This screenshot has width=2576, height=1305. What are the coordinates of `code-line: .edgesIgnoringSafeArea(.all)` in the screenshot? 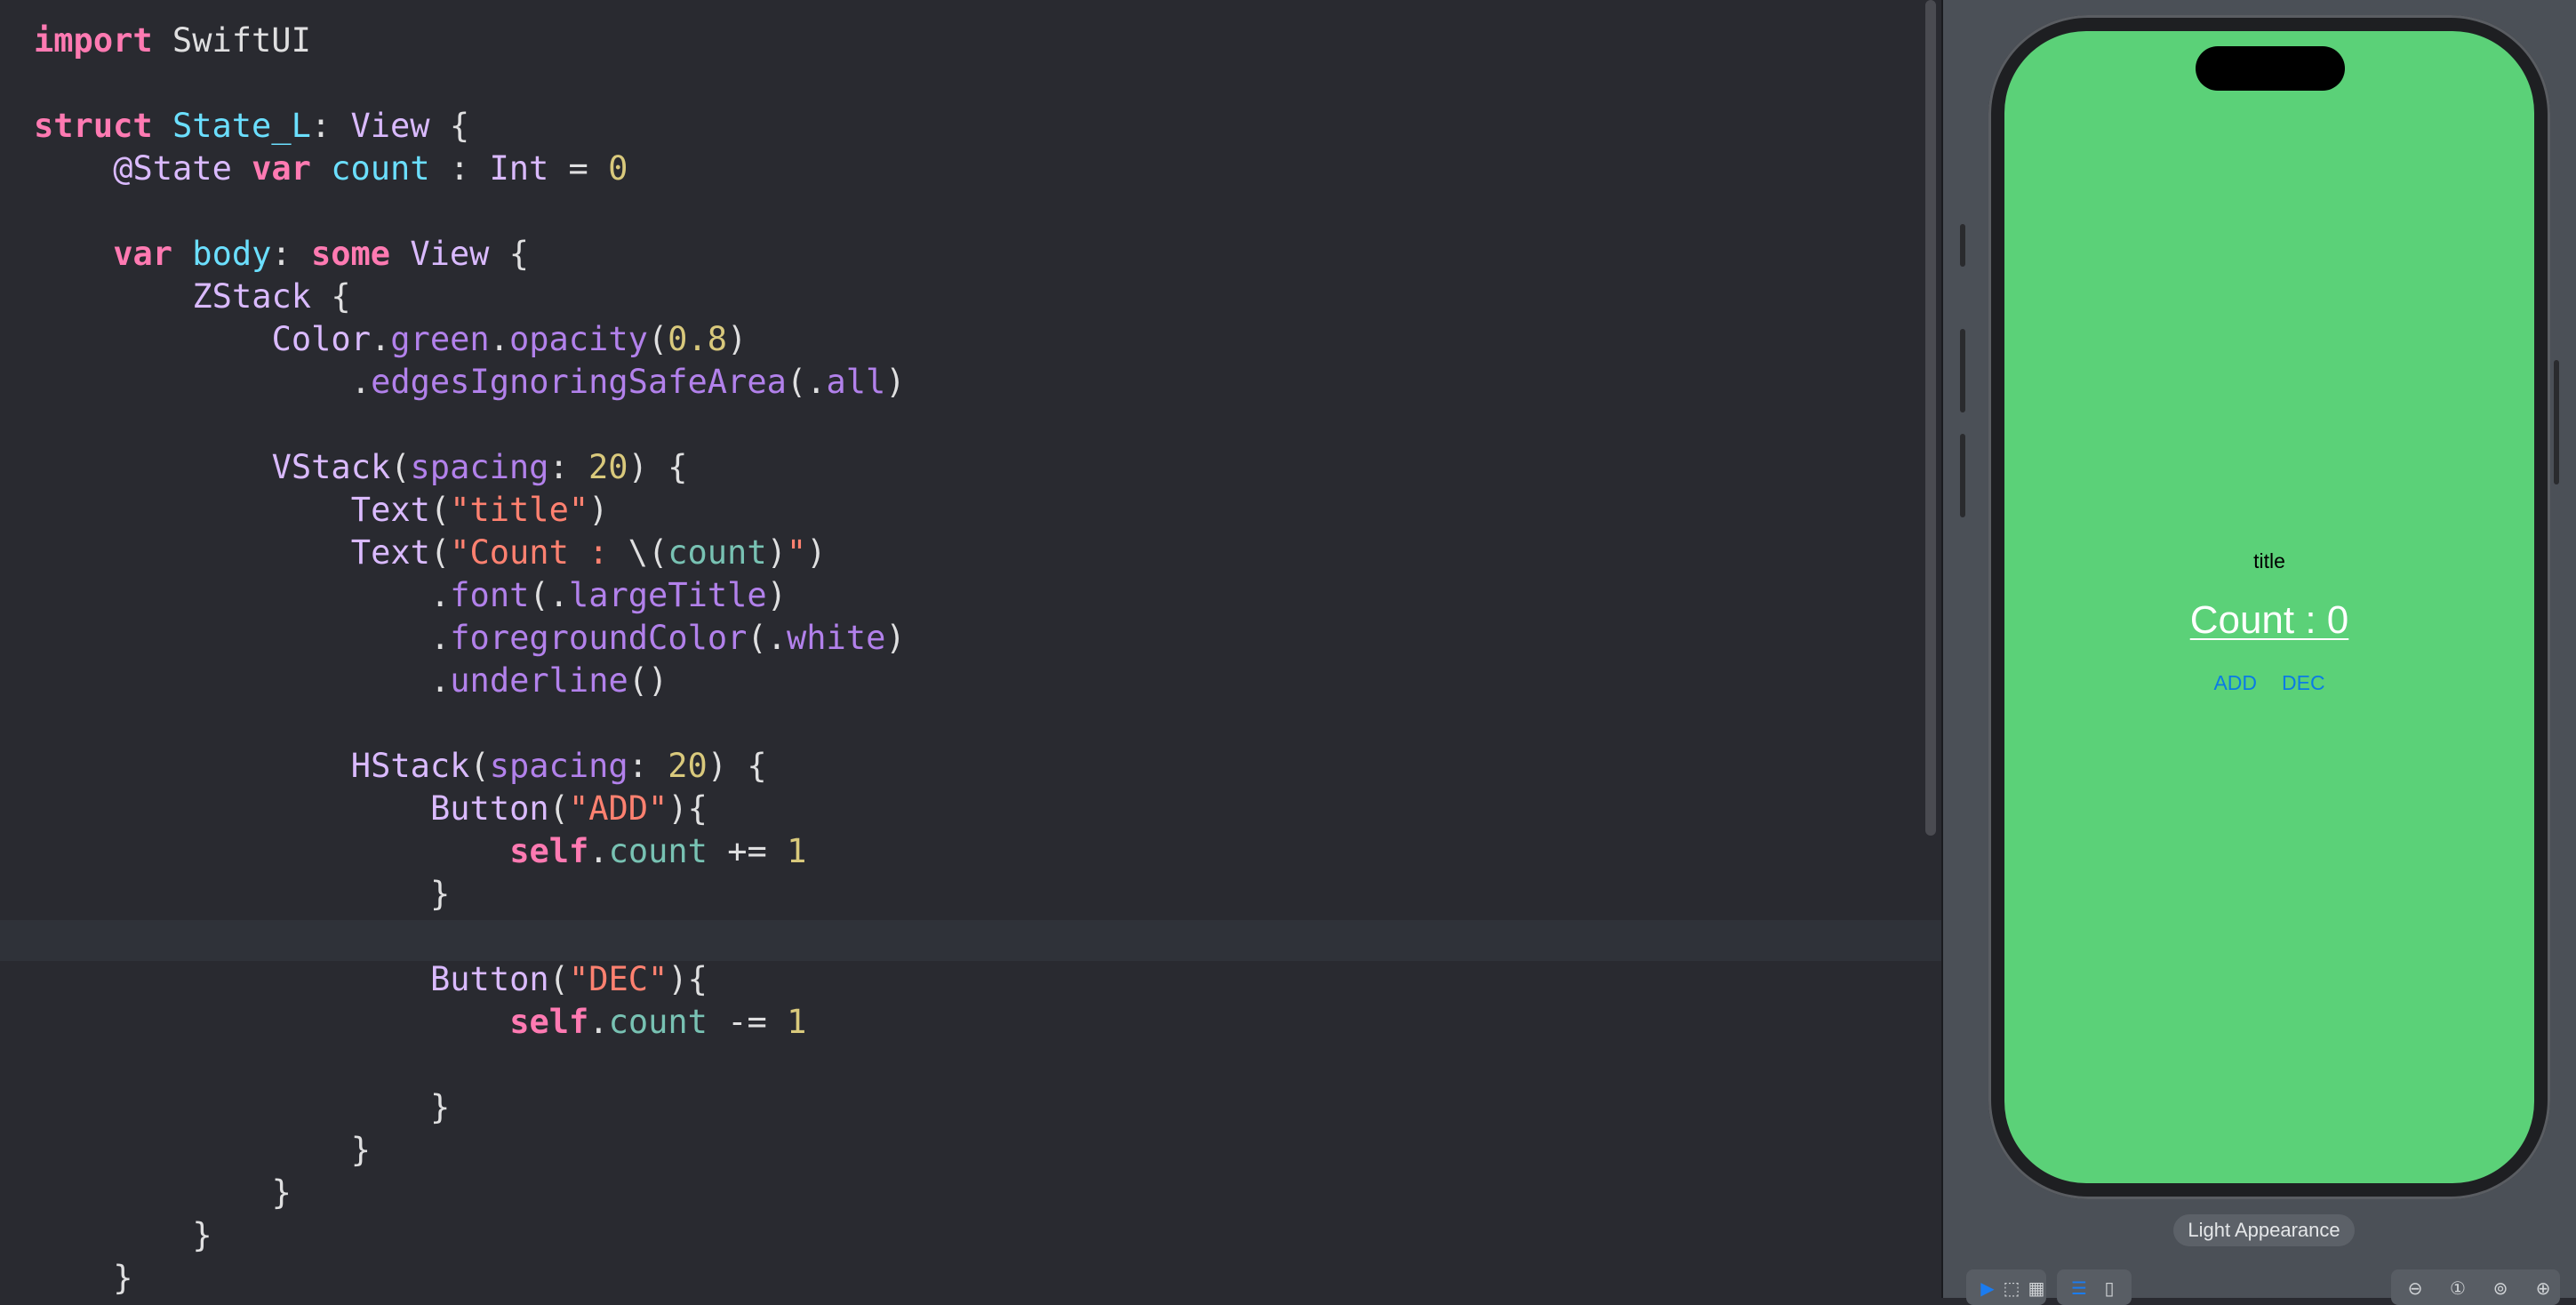 It's located at (628, 382).